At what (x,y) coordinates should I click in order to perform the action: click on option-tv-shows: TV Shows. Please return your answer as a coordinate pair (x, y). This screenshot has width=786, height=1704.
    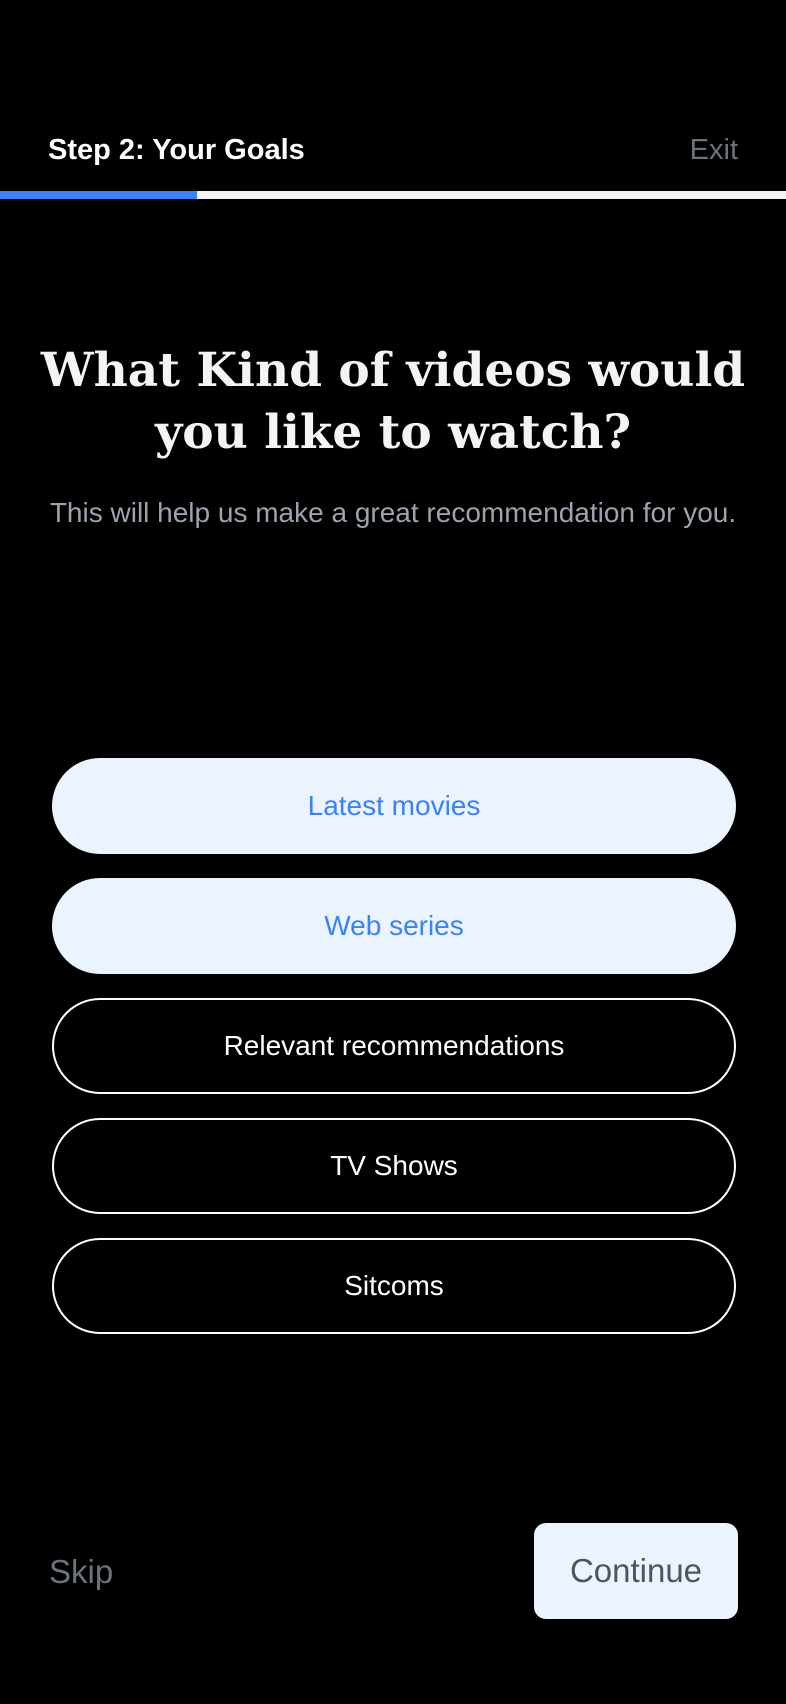
    Looking at the image, I should click on (394, 1166).